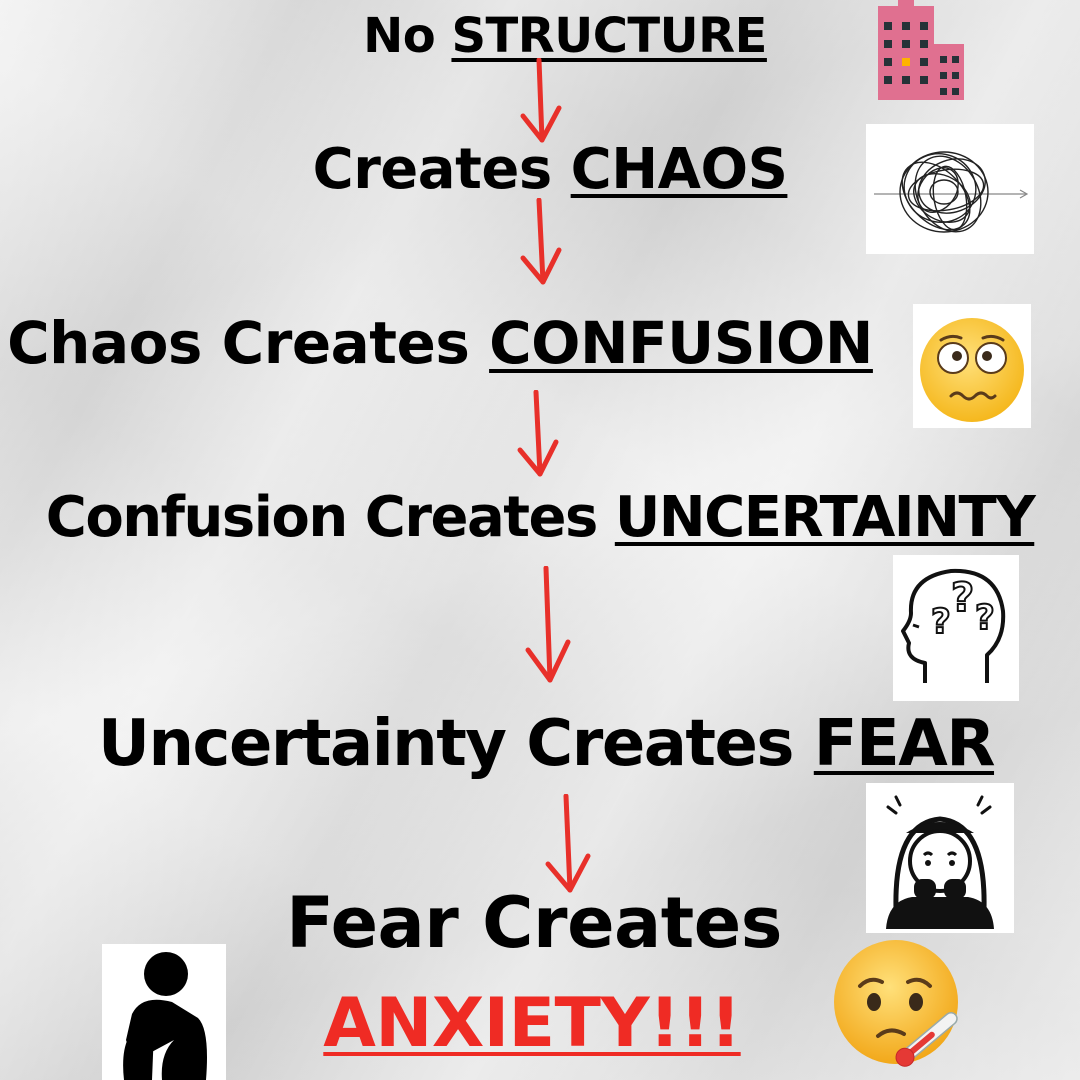 The height and width of the screenshot is (1080, 1080). What do you see at coordinates (679, 169) in the screenshot?
I see `line-emphasis: CHAOS` at bounding box center [679, 169].